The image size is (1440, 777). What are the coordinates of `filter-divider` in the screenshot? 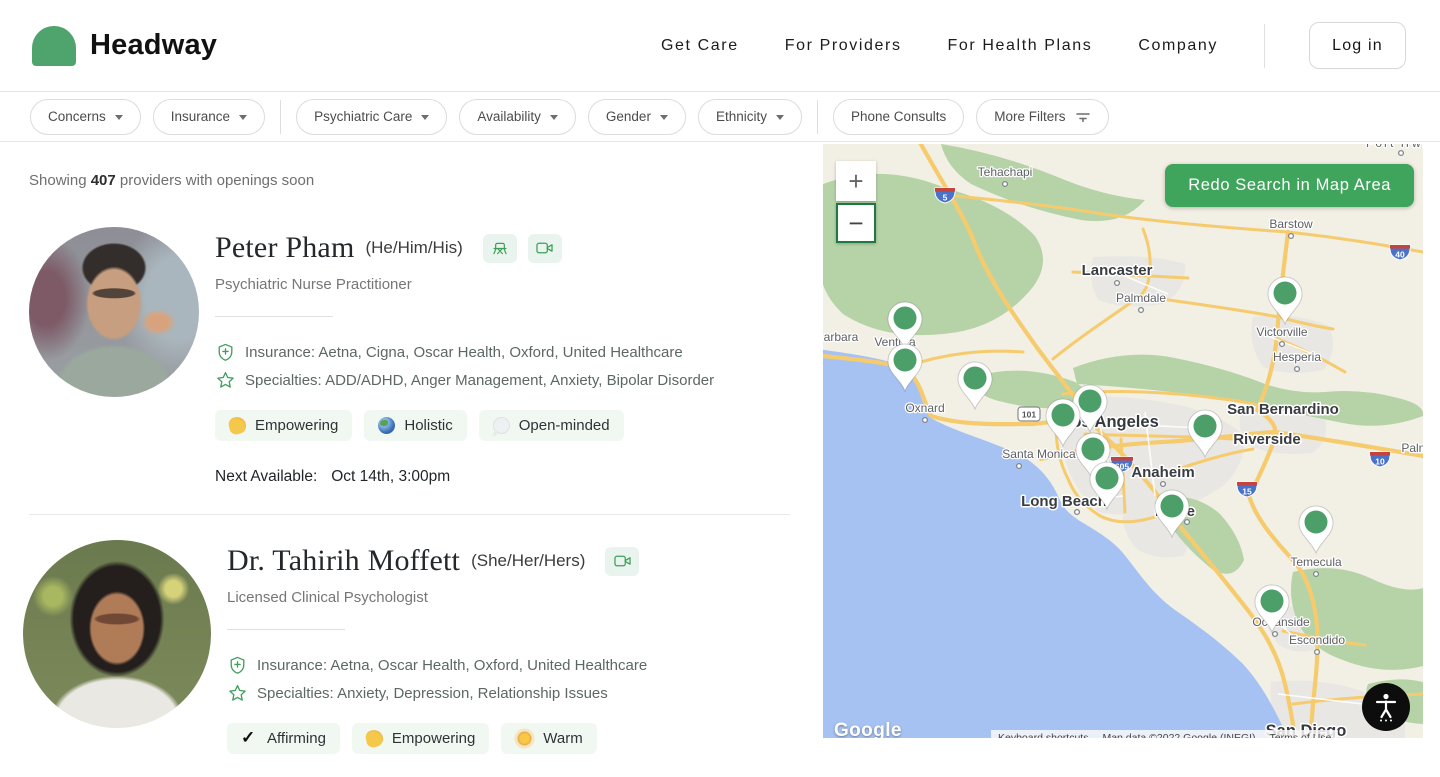 It's located at (281, 116).